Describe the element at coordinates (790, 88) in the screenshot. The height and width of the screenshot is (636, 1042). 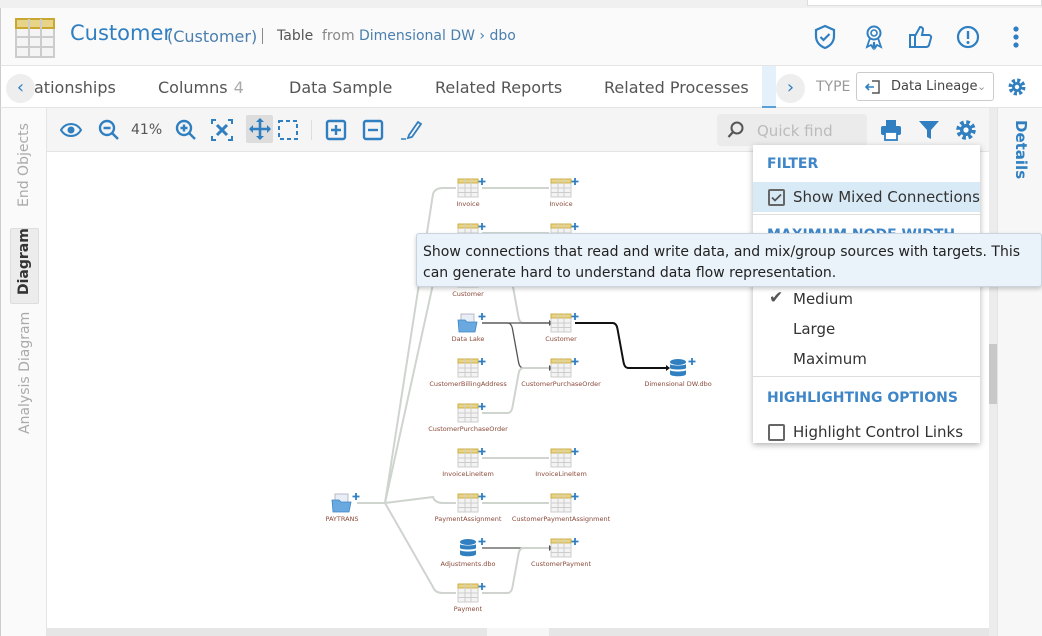
I see `tabs-next-button: ›` at that location.